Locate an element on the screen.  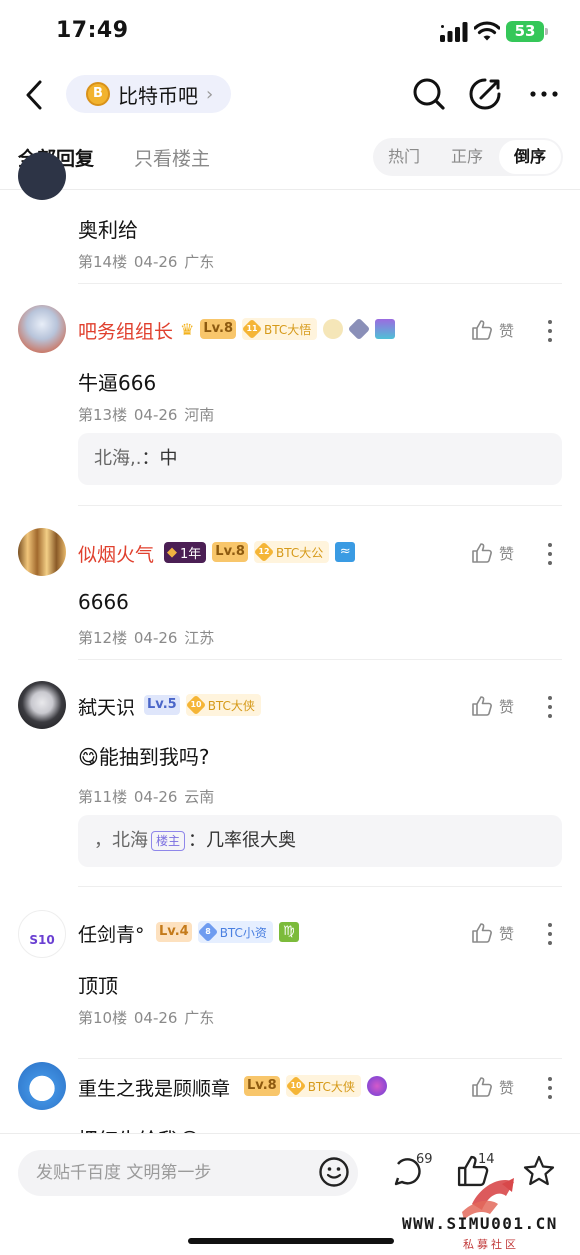
sort-toggle: 热门 正序 倒序 is located at coordinates (468, 157).